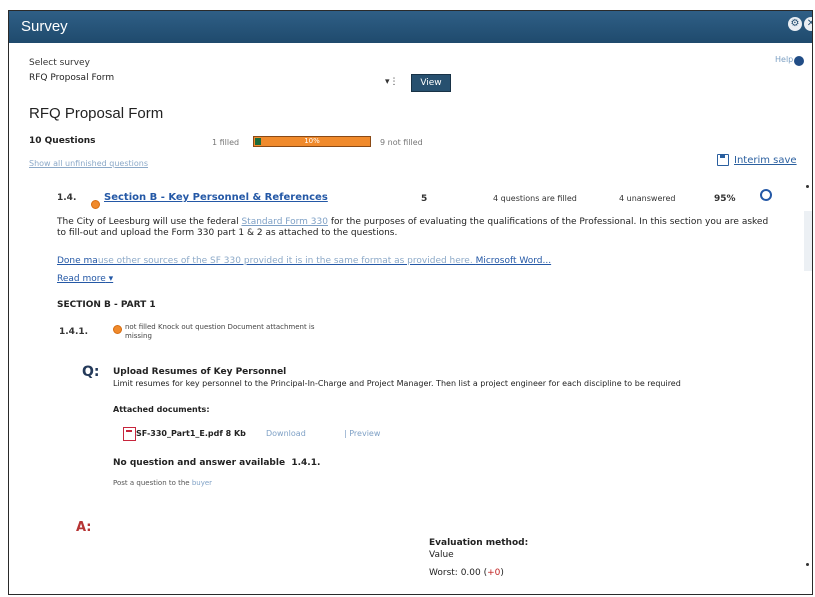  I want to click on doc-line-start: Done ma, so click(77, 261).